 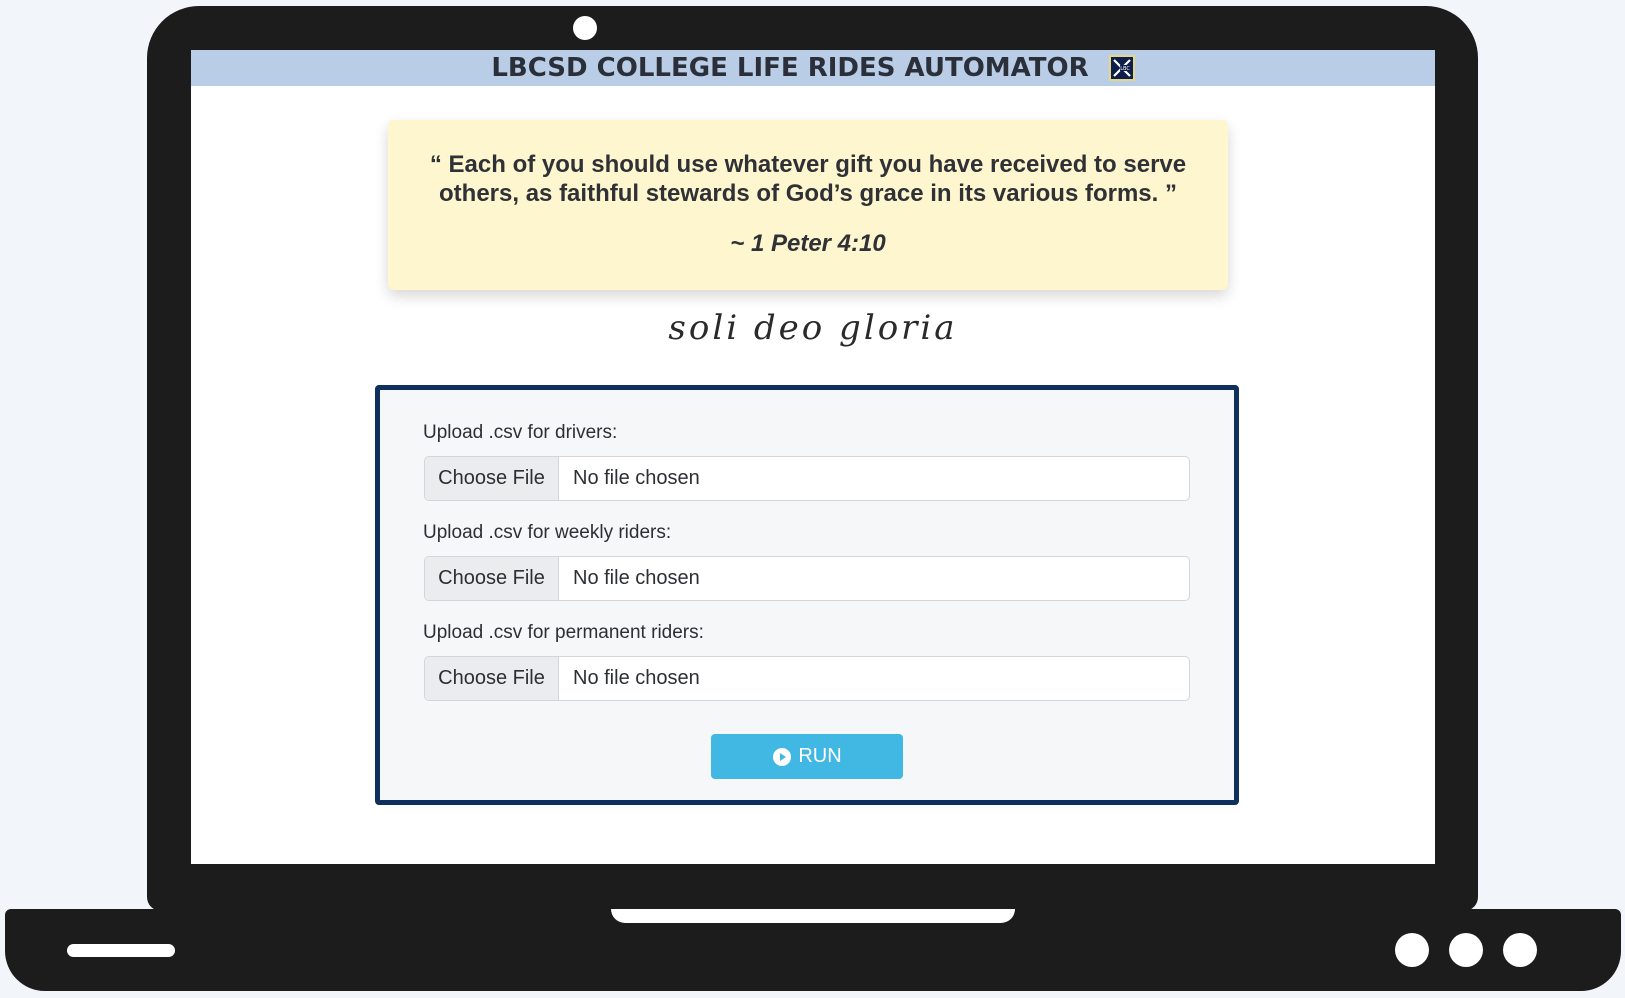 What do you see at coordinates (547, 532) in the screenshot?
I see `weekly-riders-upload-label: Upload .csv for weekly riders:` at bounding box center [547, 532].